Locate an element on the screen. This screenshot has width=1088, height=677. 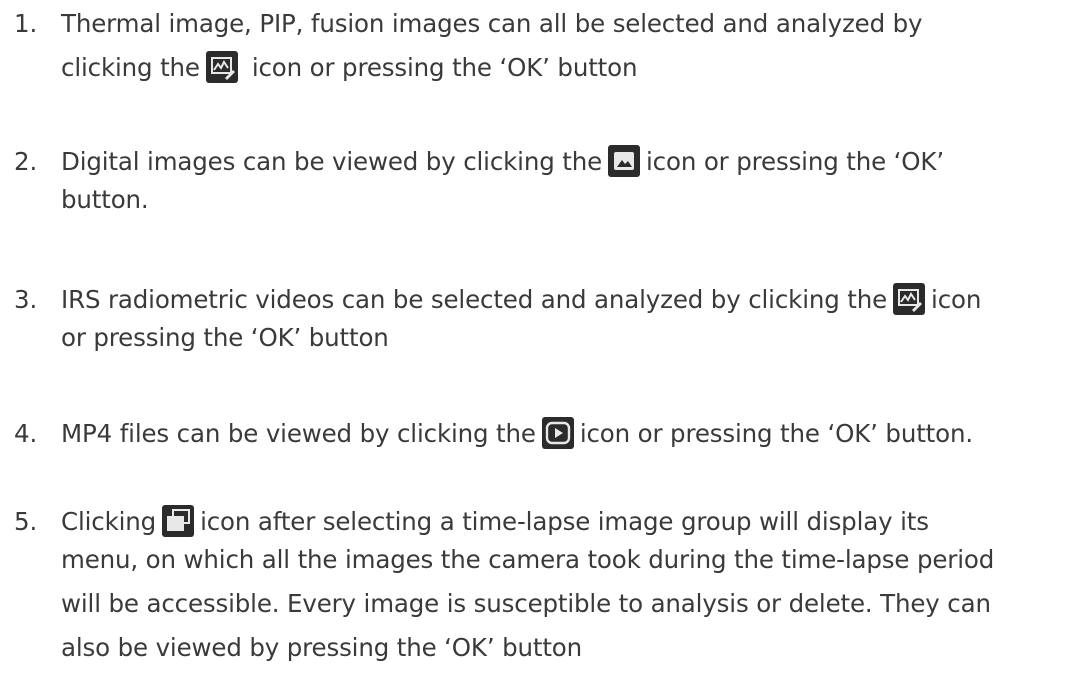
item-text: Clicking is located at coordinates (109, 521).